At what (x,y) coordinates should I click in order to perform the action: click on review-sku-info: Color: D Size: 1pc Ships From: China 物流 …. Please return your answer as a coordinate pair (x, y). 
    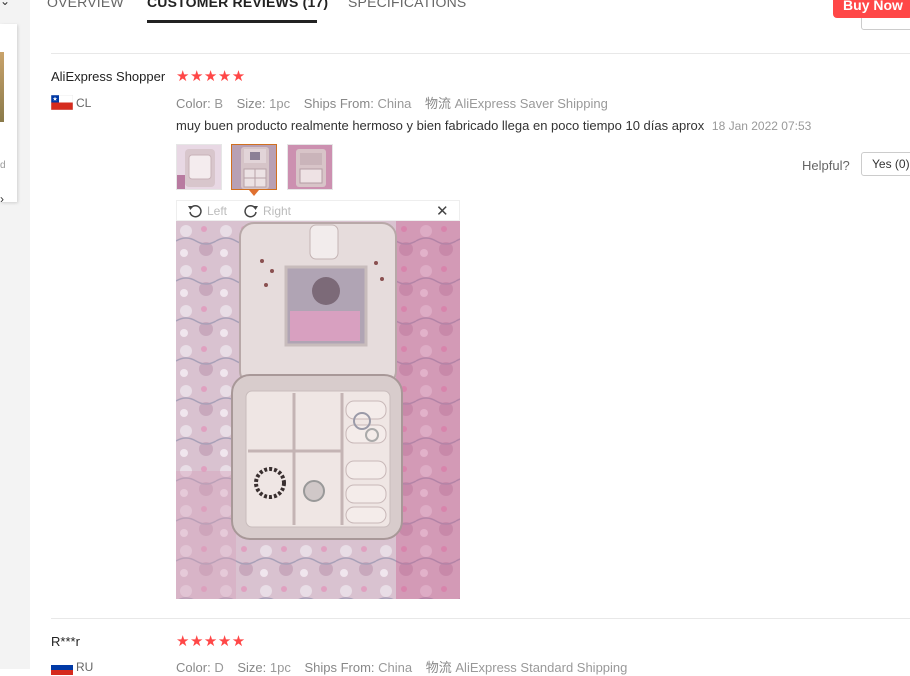
    Looking at the image, I should click on (406, 666).